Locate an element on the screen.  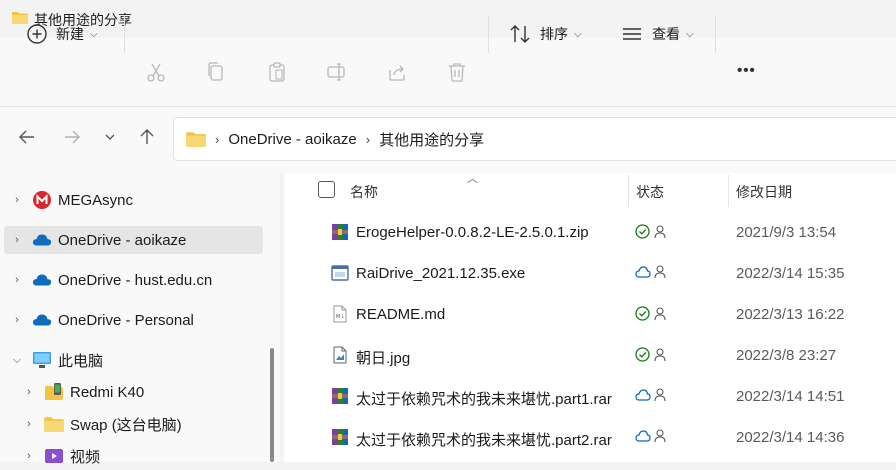
file-name: 朝日.jpg is located at coordinates (383, 358).